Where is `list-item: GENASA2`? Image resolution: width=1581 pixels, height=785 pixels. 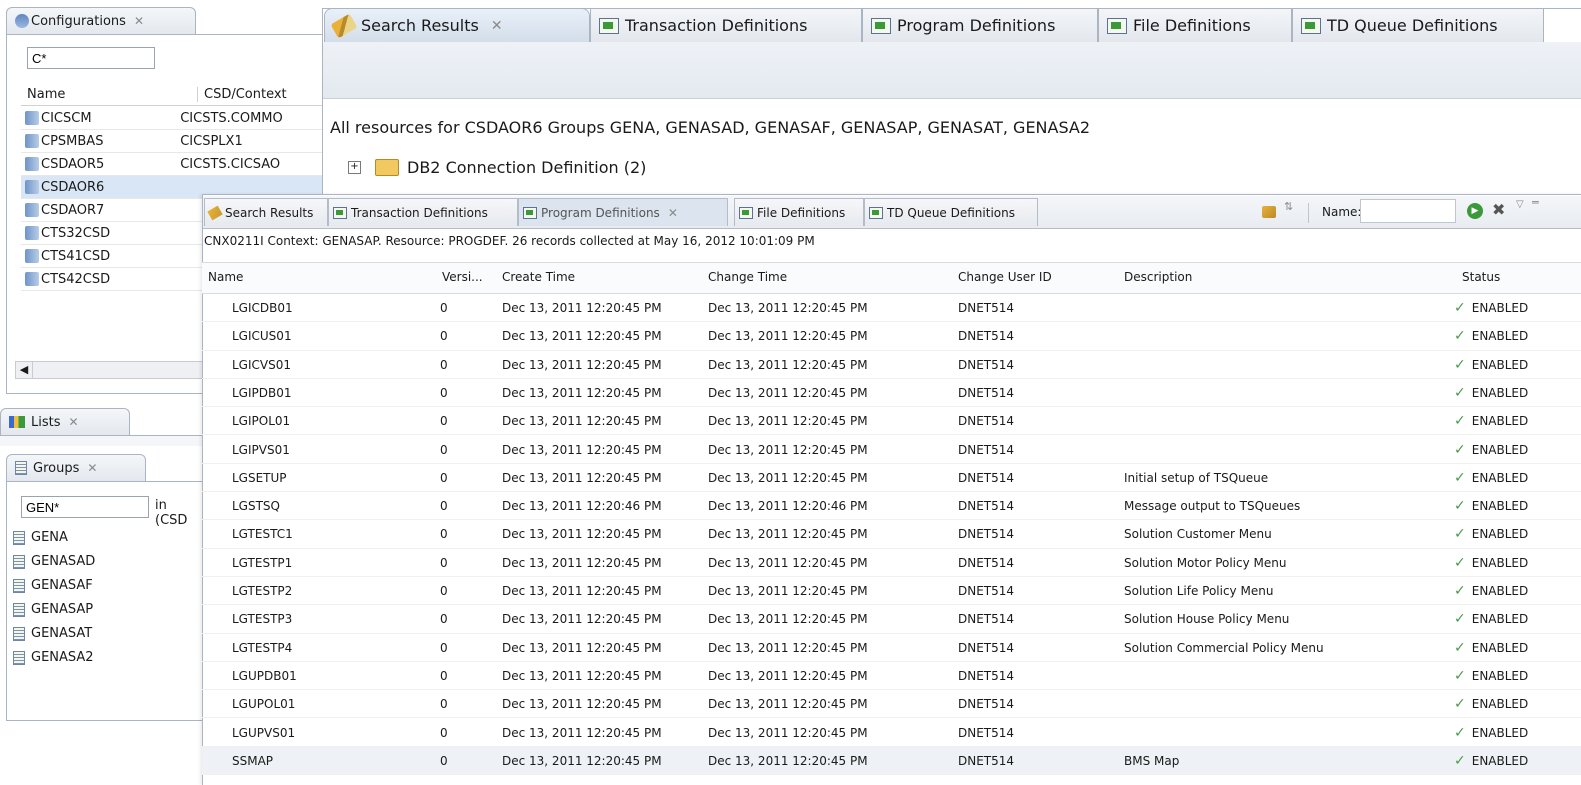
list-item: GENASA2 is located at coordinates (53, 657).